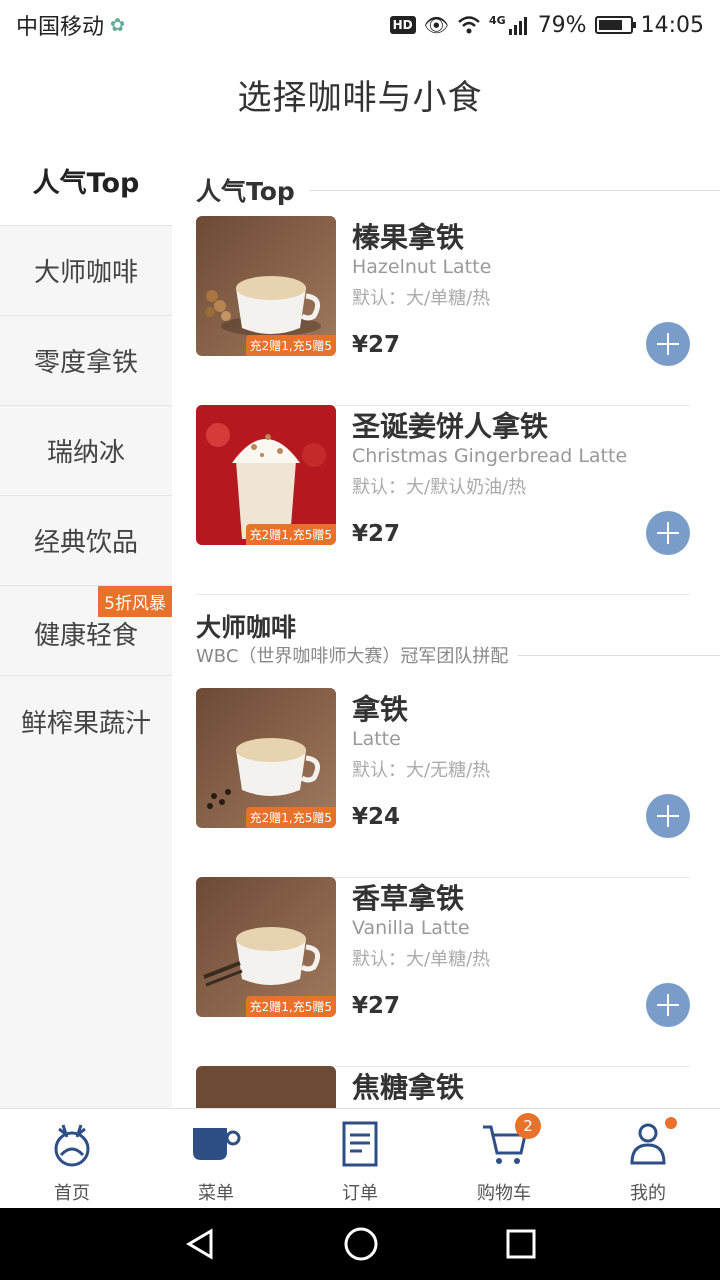 This screenshot has height=1280, width=720. Describe the element at coordinates (352, 656) in the screenshot. I see `section-subtitle: WBC（世界咖啡师大赛）冠军团队拼配` at that location.